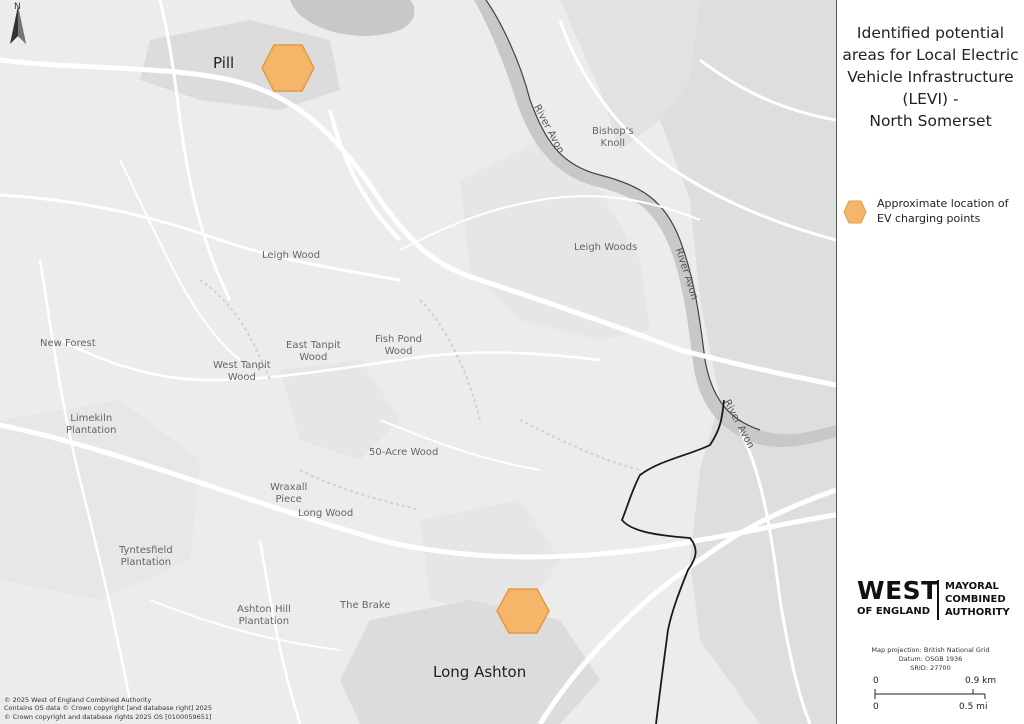 This screenshot has width=1024, height=724. What do you see at coordinates (876, 707) in the screenshot?
I see `scale-mi-start: 0` at bounding box center [876, 707].